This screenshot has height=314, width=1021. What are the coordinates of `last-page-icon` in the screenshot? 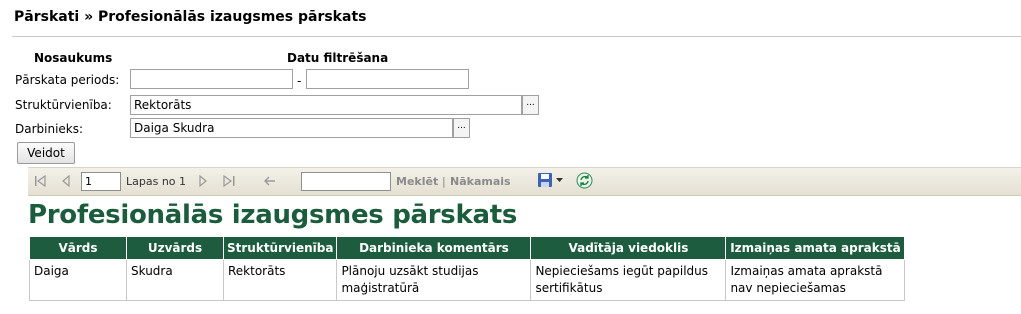 It's located at (229, 181).